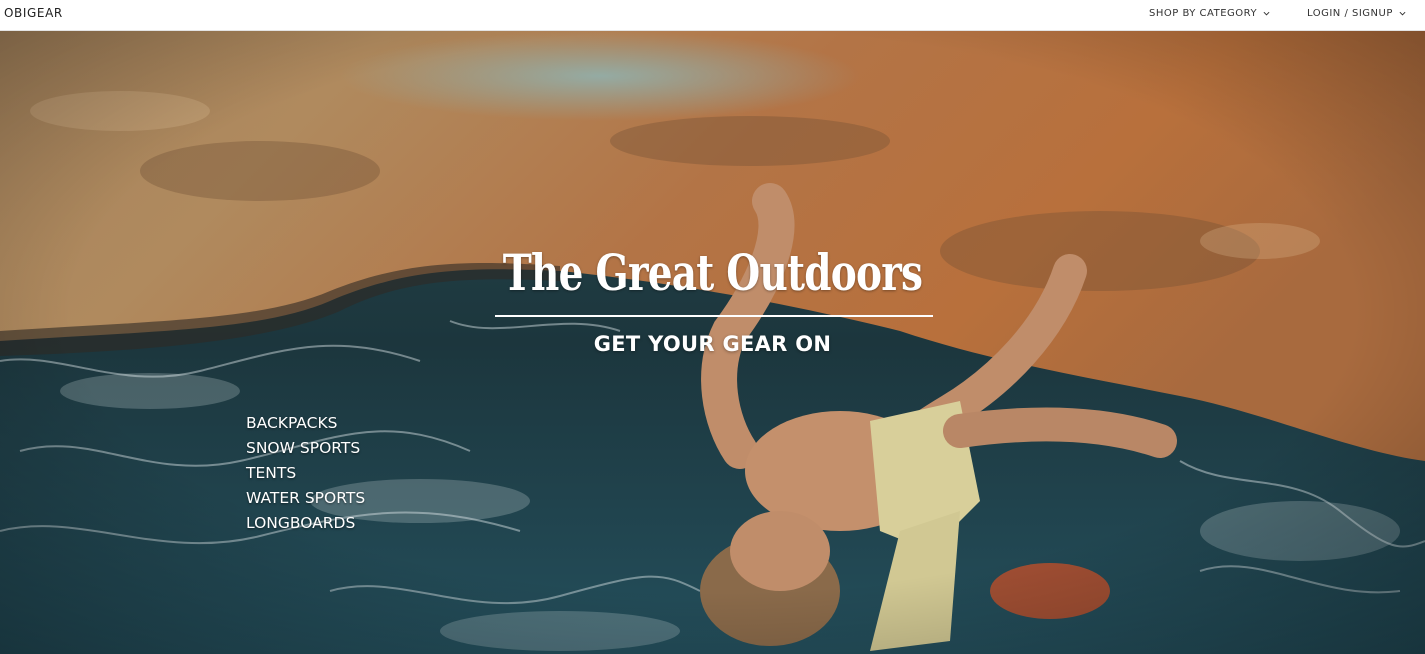 The width and height of the screenshot is (1425, 654). Describe the element at coordinates (712, 15) in the screenshot. I see `top-navbar: OBIGEAR SHOP BY CATEGORY LOGIN / SIGNUP` at that location.